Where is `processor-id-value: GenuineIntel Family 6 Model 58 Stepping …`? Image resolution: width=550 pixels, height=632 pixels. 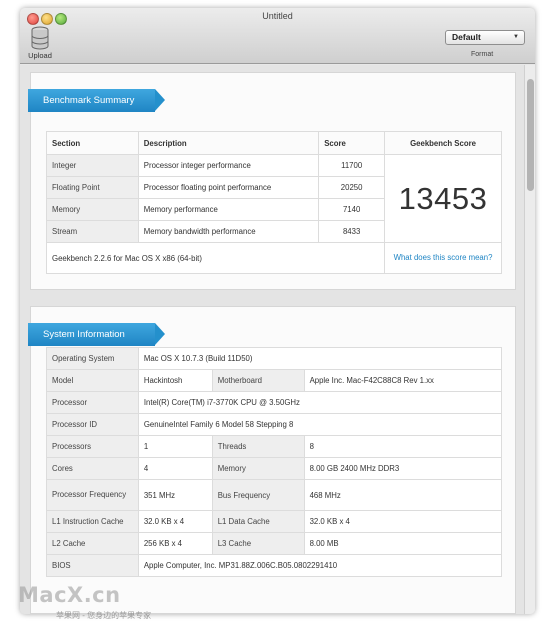 processor-id-value: GenuineIntel Family 6 Model 58 Stepping … is located at coordinates (320, 424).